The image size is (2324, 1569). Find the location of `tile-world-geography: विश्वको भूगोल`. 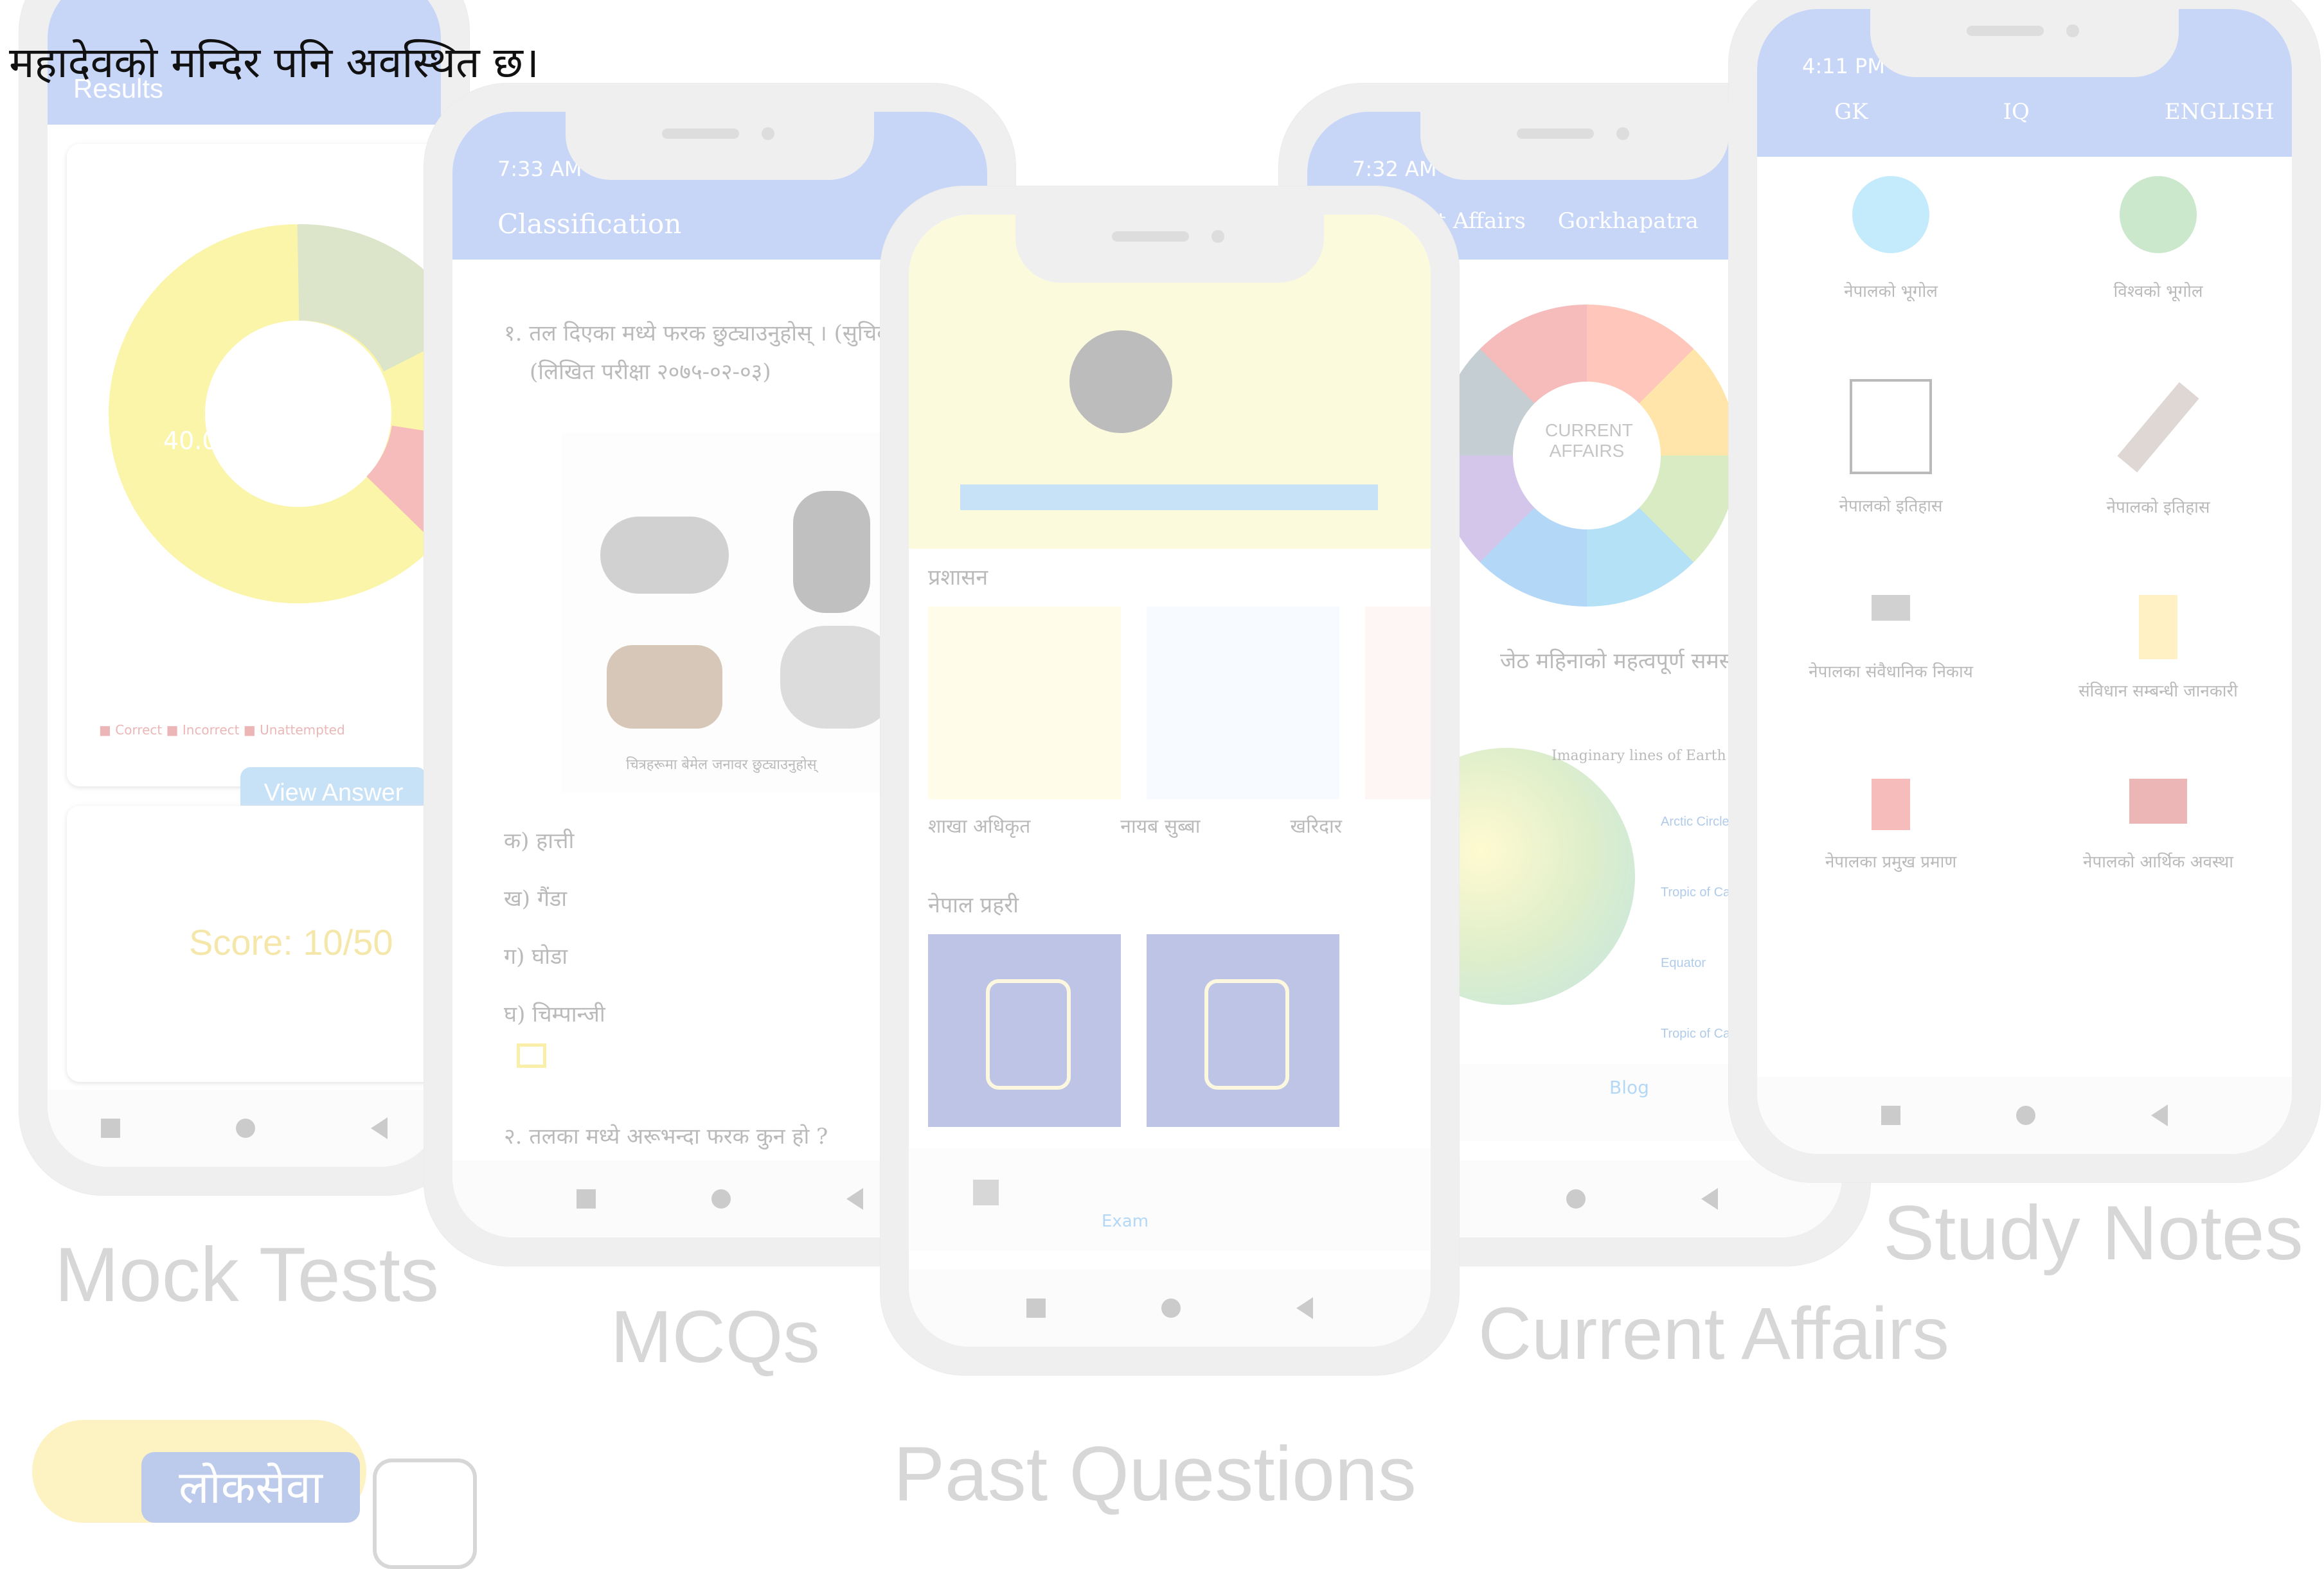

tile-world-geography: विश्वको भूगोल is located at coordinates (2159, 239).